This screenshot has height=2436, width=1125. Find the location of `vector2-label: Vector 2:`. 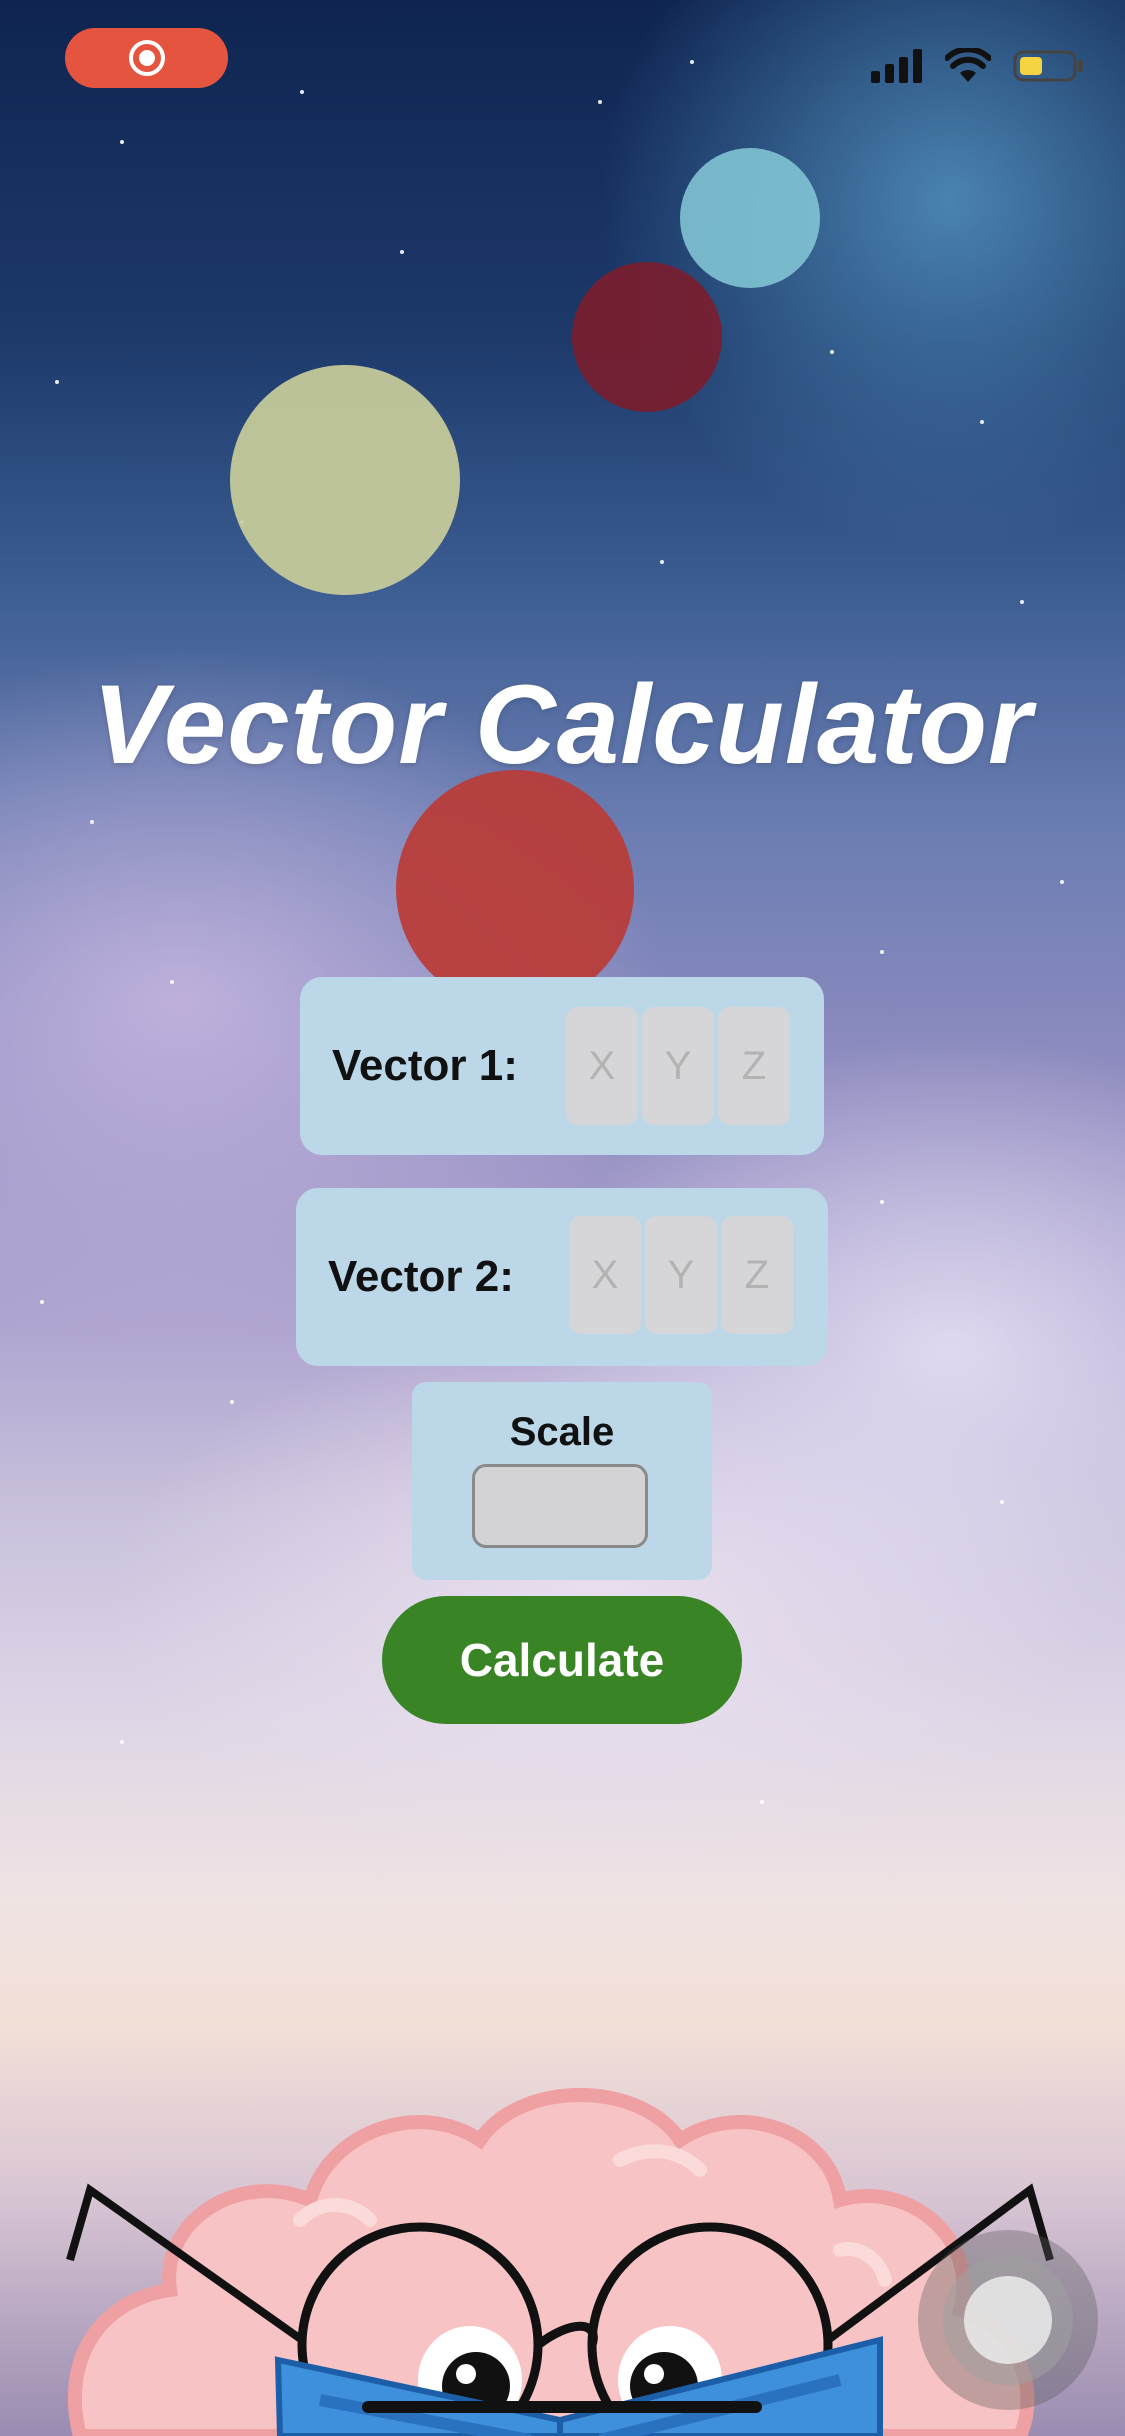

vector2-label: Vector 2: is located at coordinates (421, 1276).